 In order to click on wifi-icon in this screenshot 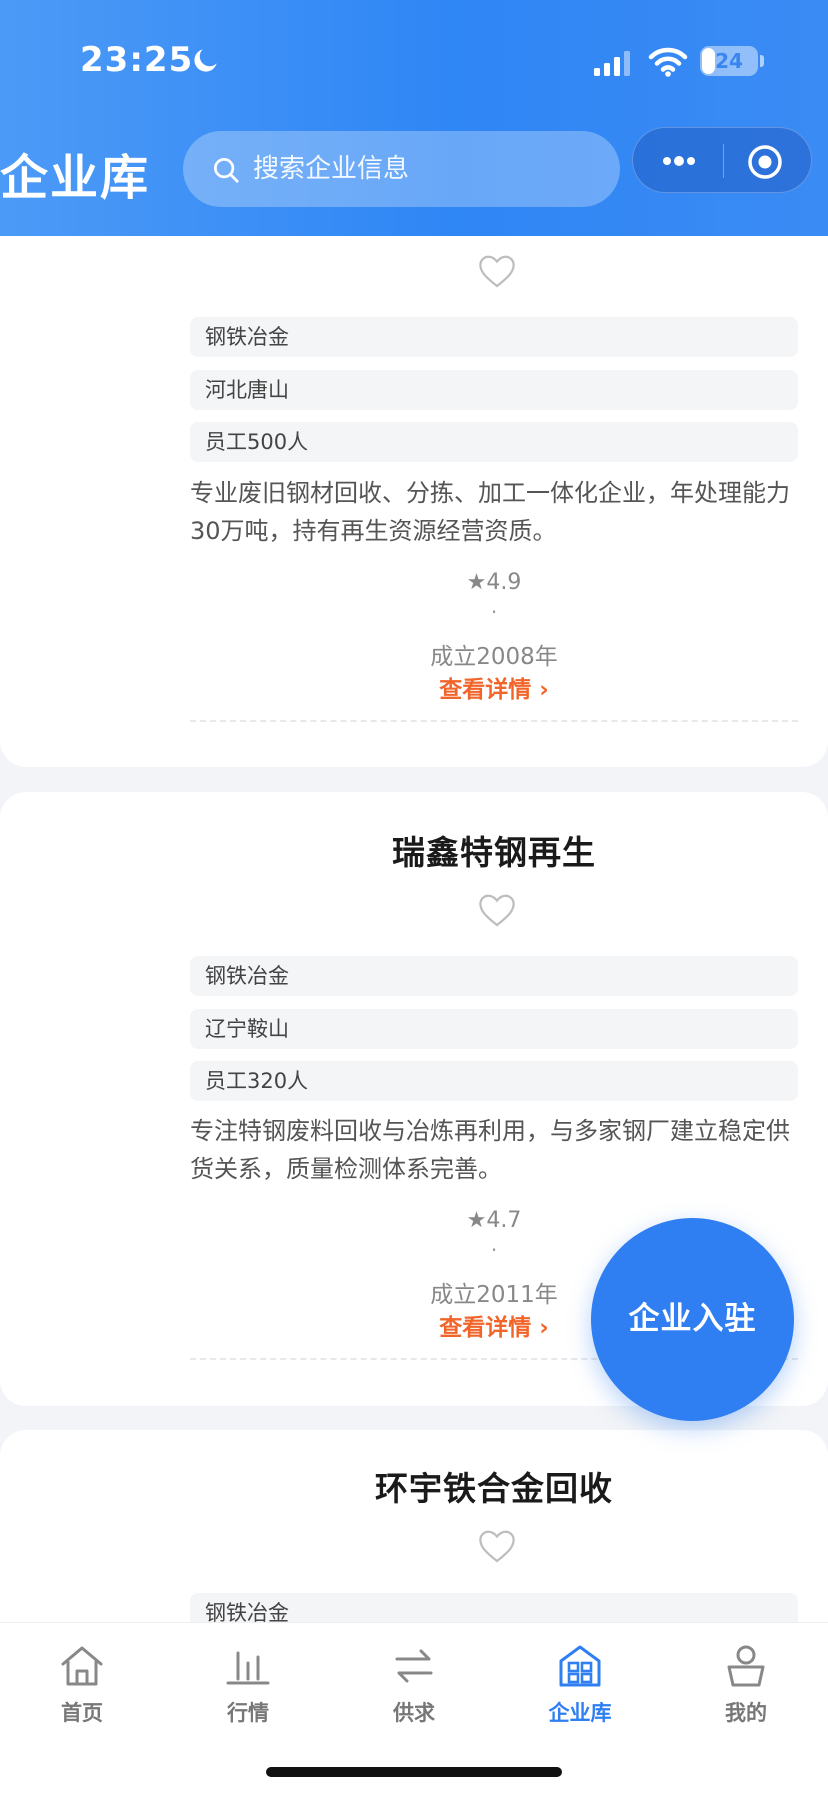, I will do `click(668, 62)`.